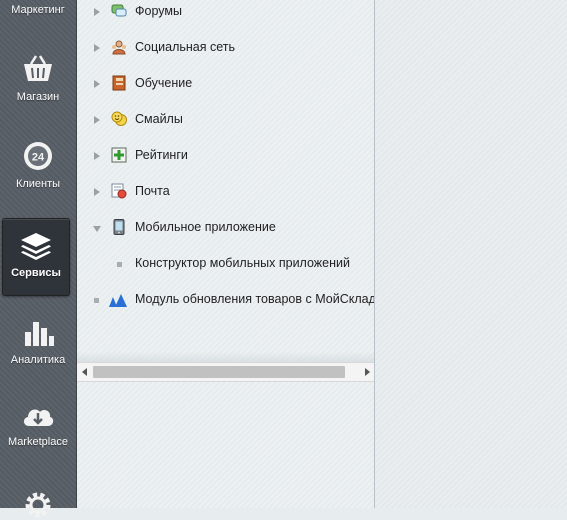  What do you see at coordinates (219, 372) in the screenshot?
I see `scrollbar-thumb` at bounding box center [219, 372].